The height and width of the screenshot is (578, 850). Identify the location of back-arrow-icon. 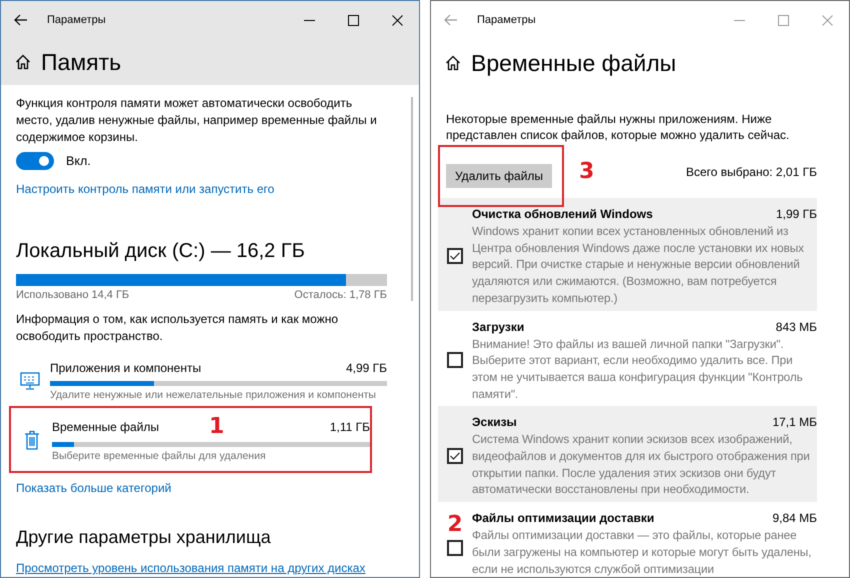
(21, 20).